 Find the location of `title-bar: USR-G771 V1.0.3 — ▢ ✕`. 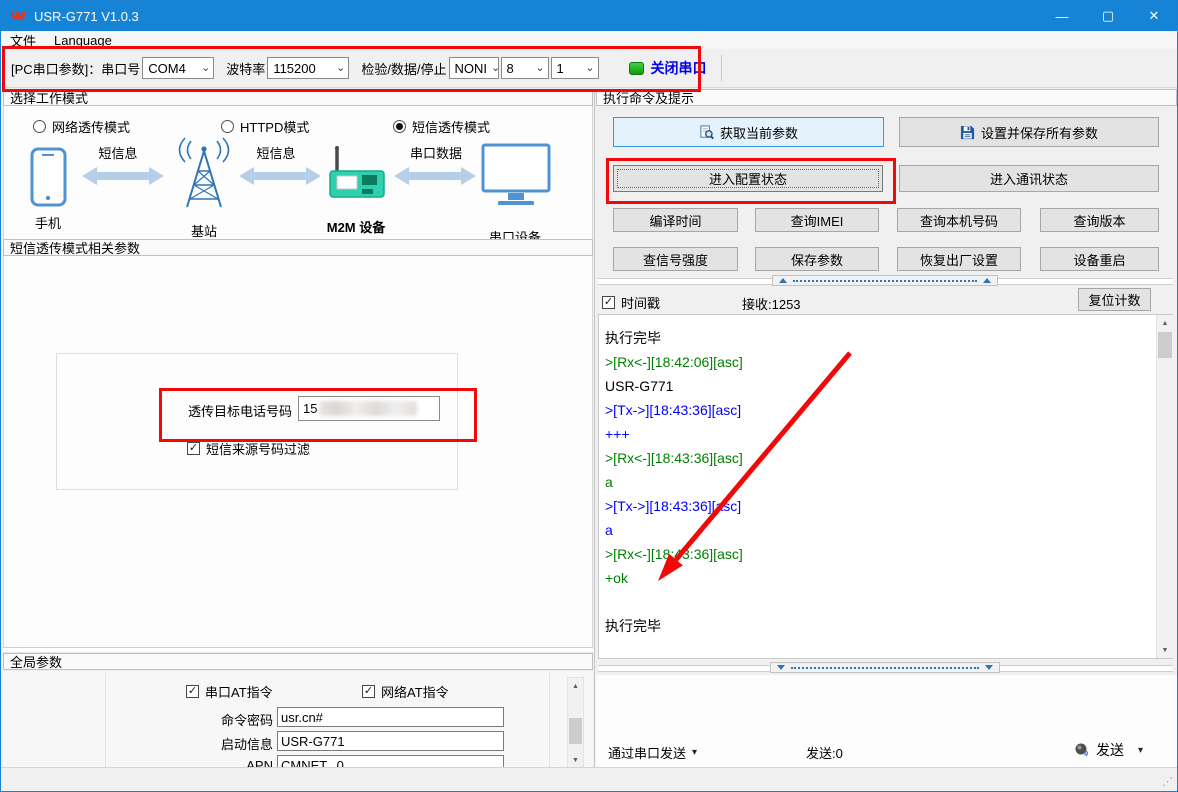

title-bar: USR-G771 V1.0.3 — ▢ ✕ is located at coordinates (589, 16).